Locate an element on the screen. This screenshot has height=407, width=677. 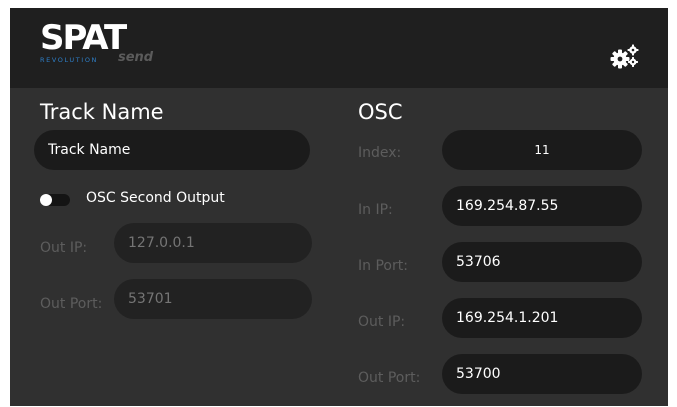
track-out-port-input is located at coordinates (213, 299).